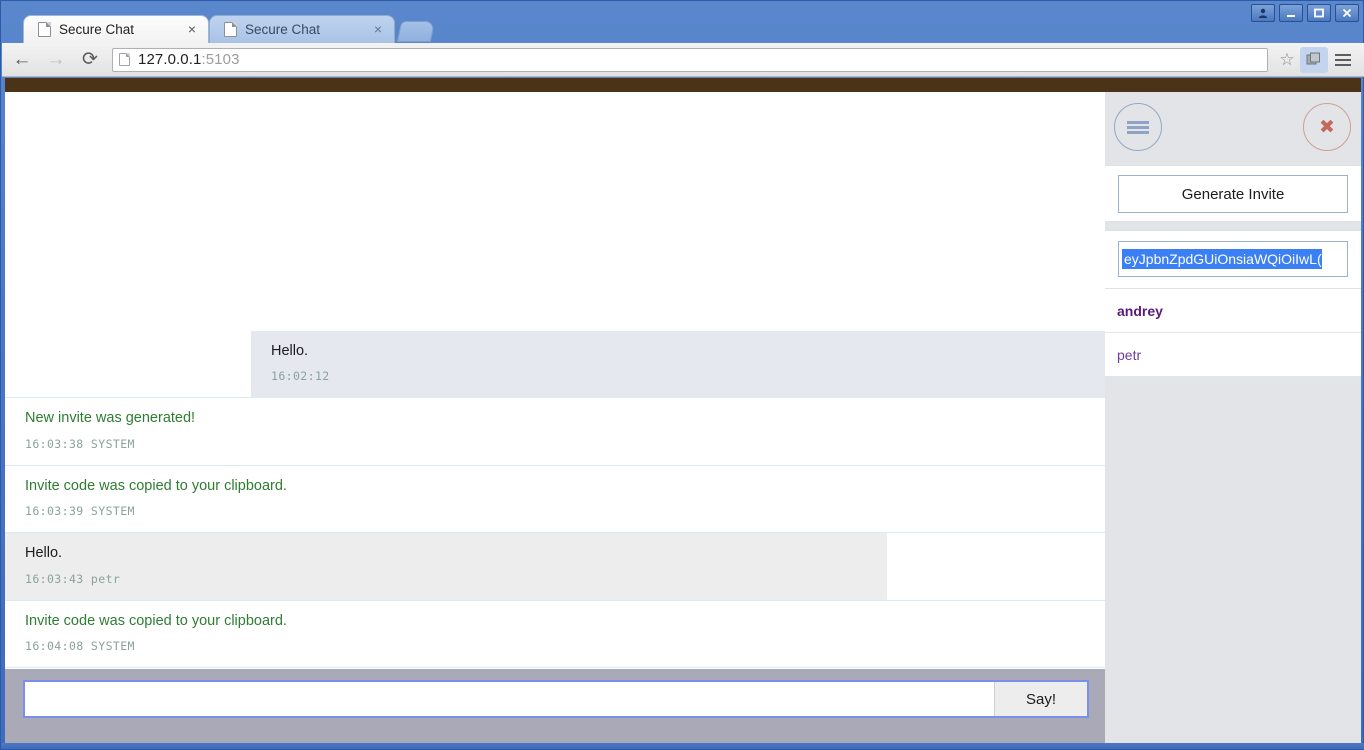 This screenshot has height=750, width=1364. I want to click on message-input, so click(509, 699).